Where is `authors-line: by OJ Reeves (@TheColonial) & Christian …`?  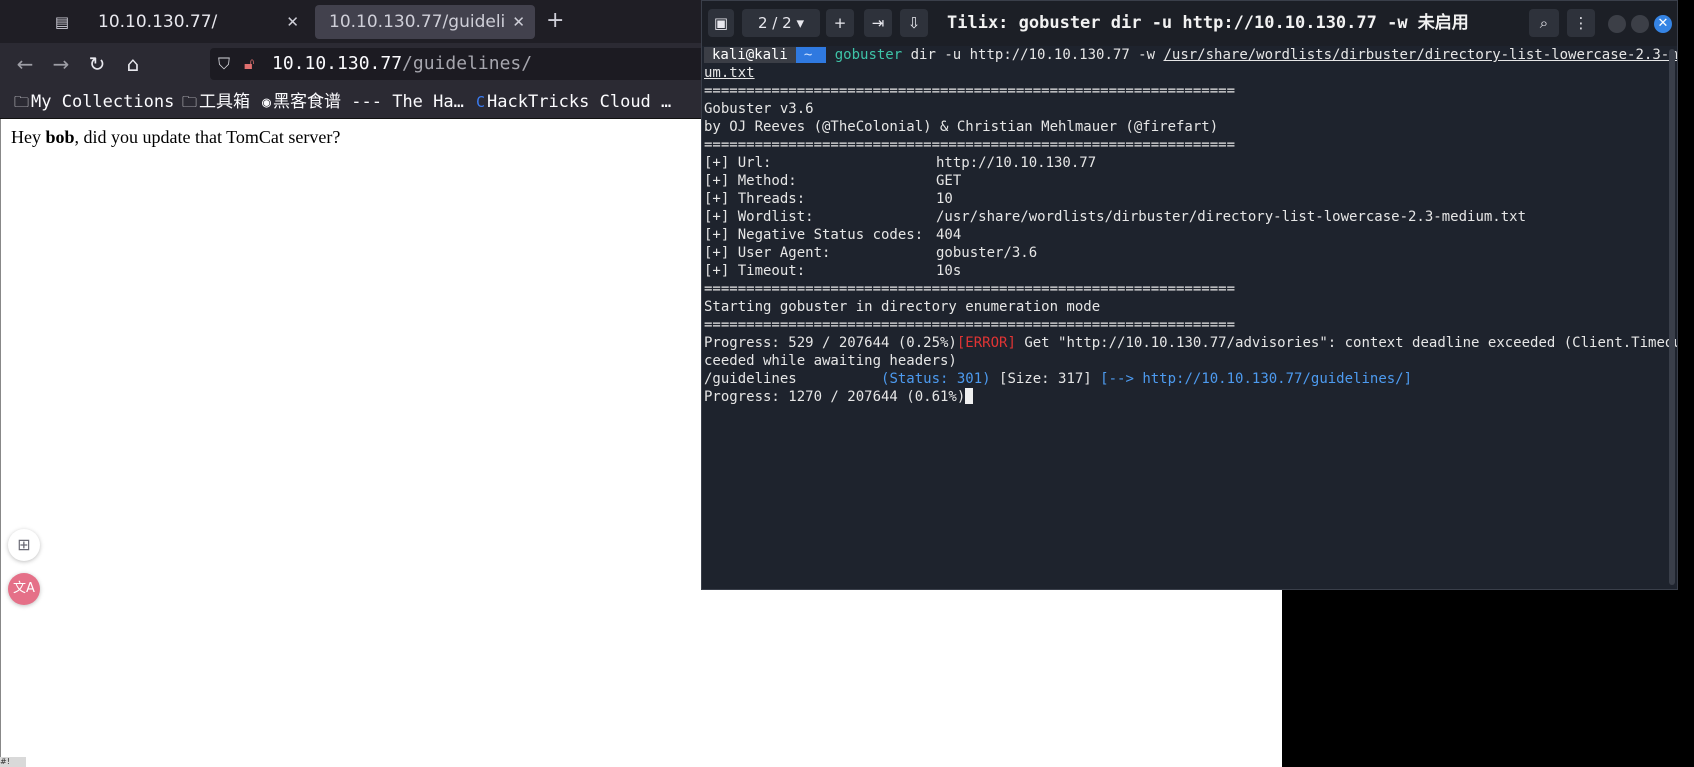 authors-line: by OJ Reeves (@TheColonial) & Christian … is located at coordinates (961, 127).